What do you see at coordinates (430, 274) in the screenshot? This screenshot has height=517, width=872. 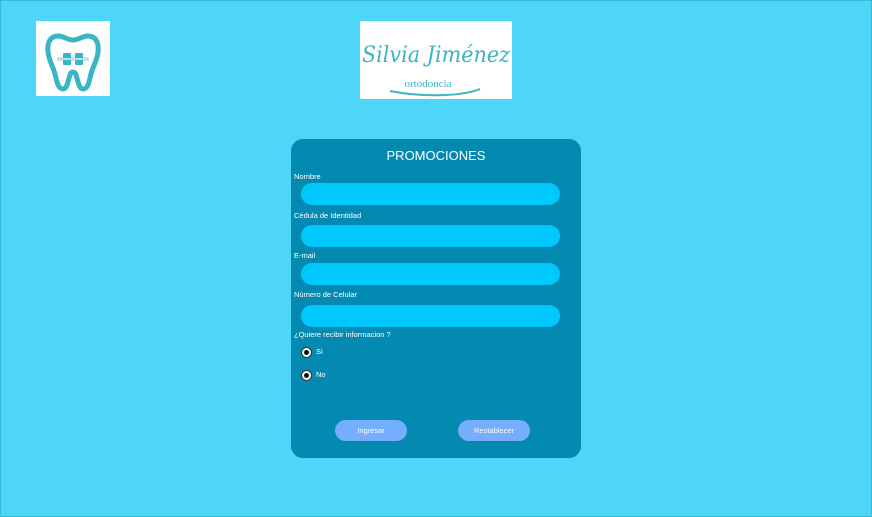 I see `email-input` at bounding box center [430, 274].